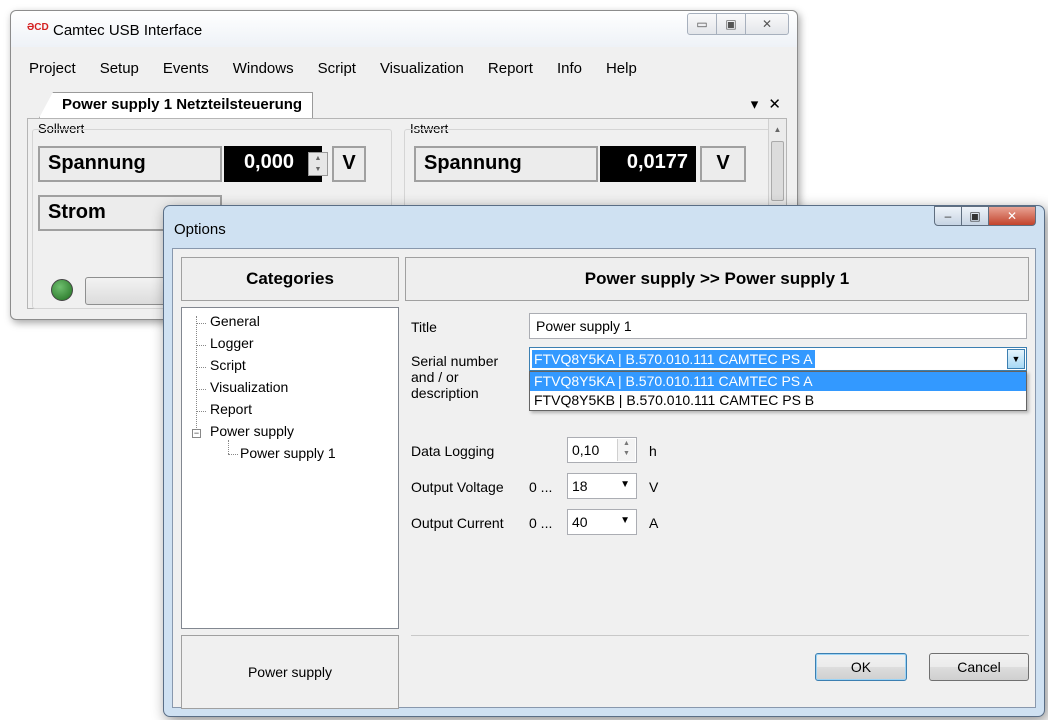 Image resolution: width=1048 pixels, height=720 pixels. What do you see at coordinates (52, 70) in the screenshot?
I see `menu-project: Project` at bounding box center [52, 70].